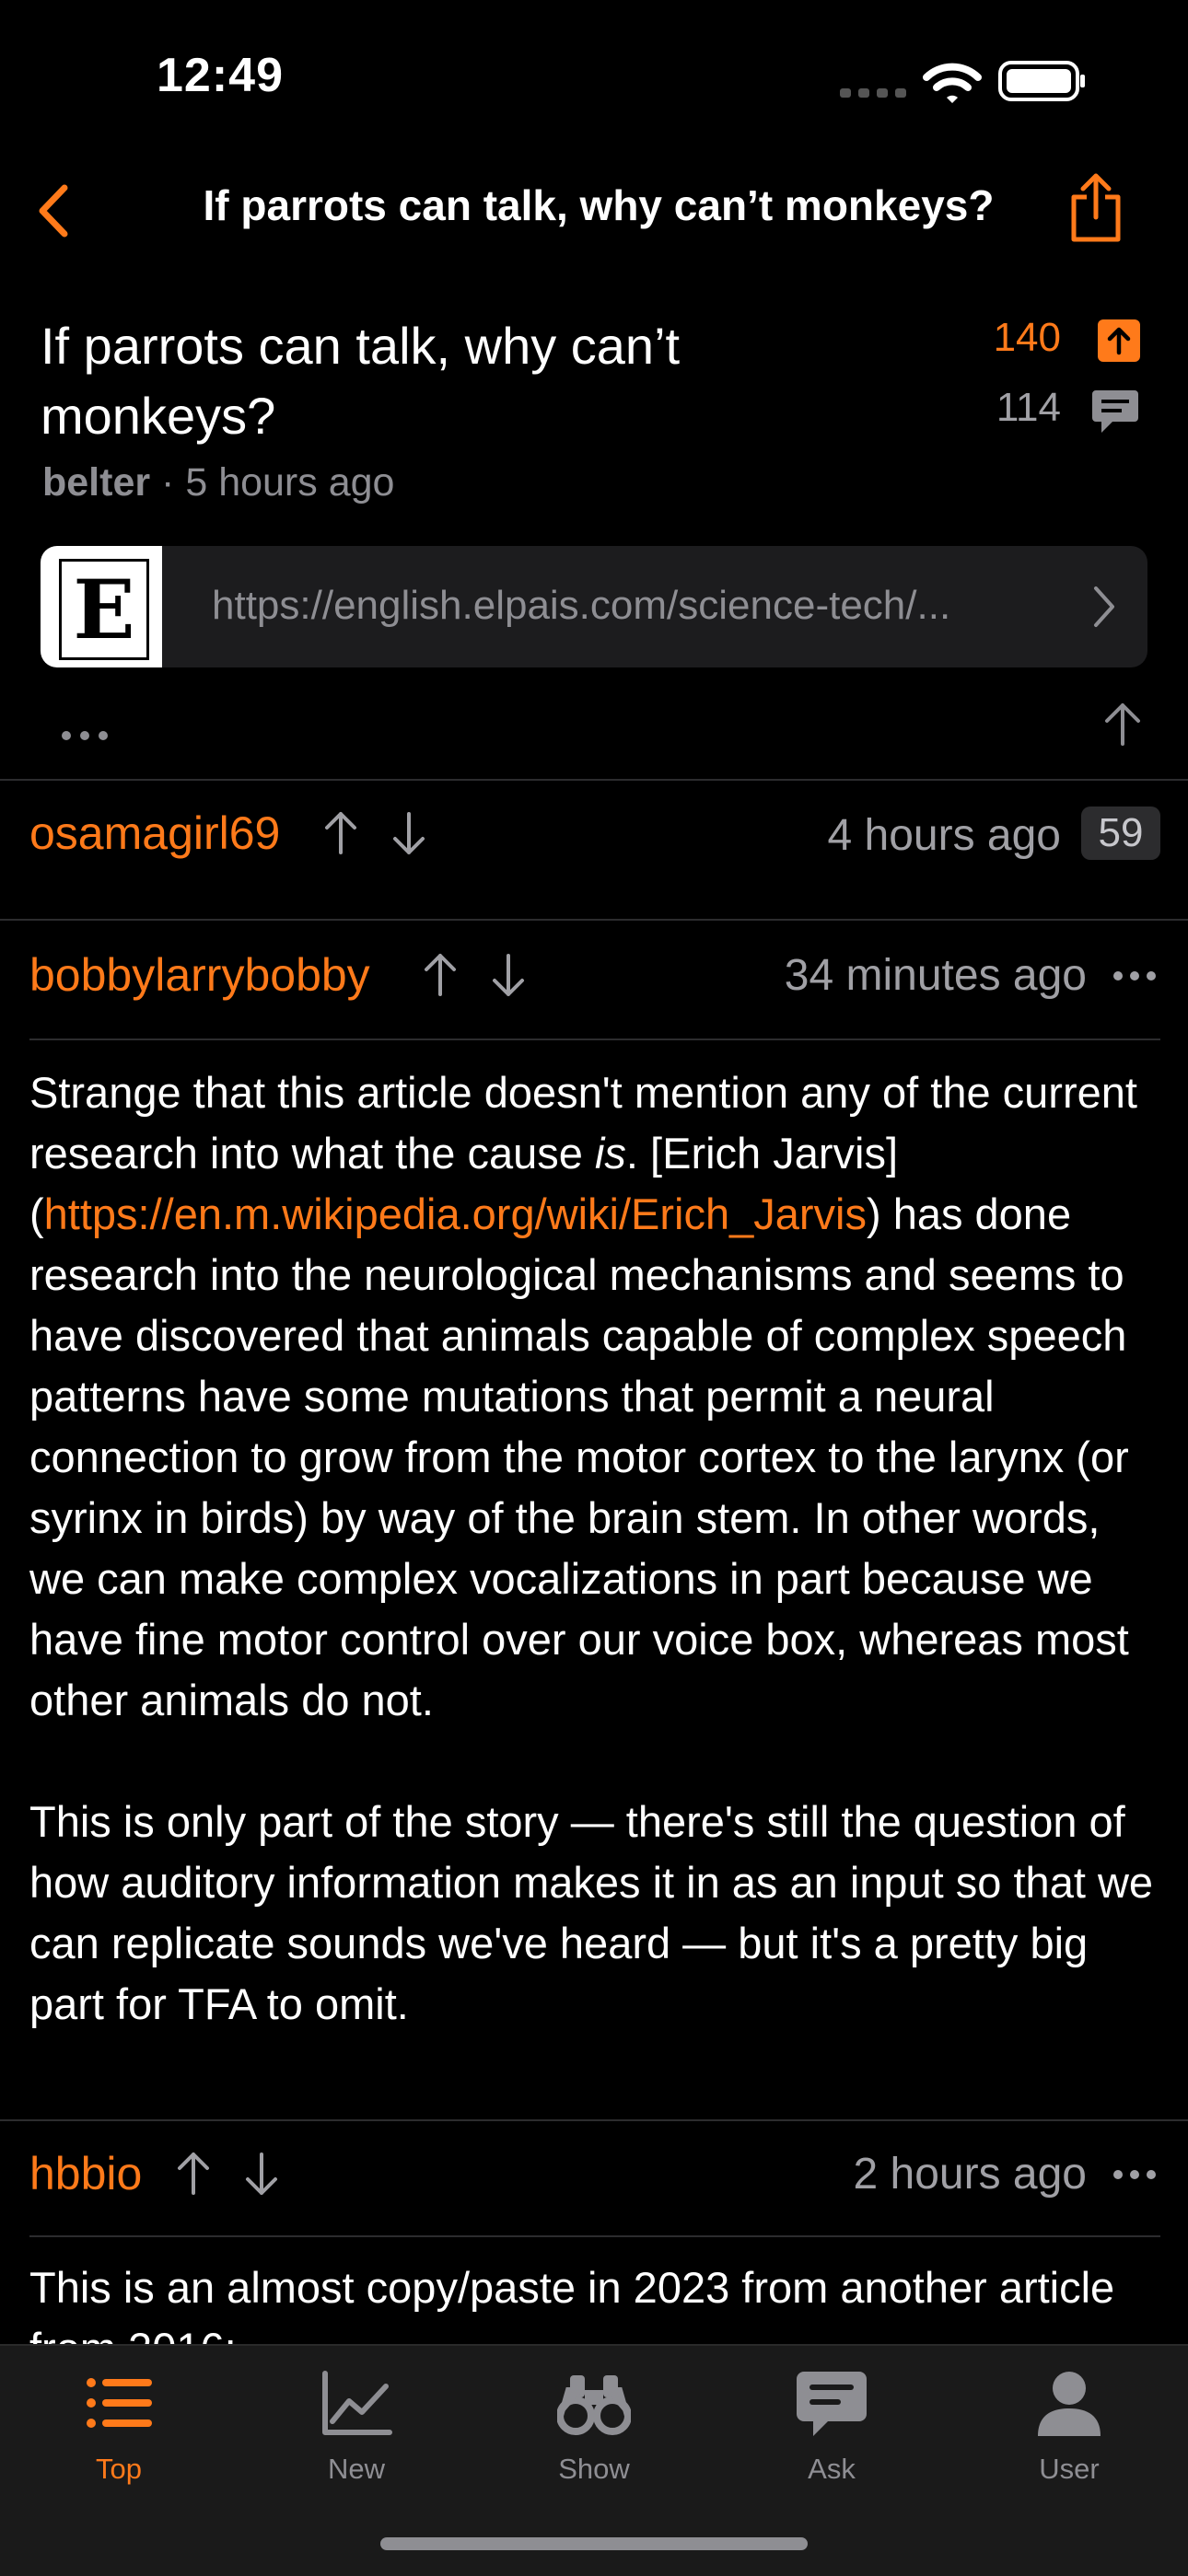 Image resolution: width=1188 pixels, height=2576 pixels. Describe the element at coordinates (464, 381) in the screenshot. I see `story-title: If parrots can talk, why can’t monkeys?` at that location.